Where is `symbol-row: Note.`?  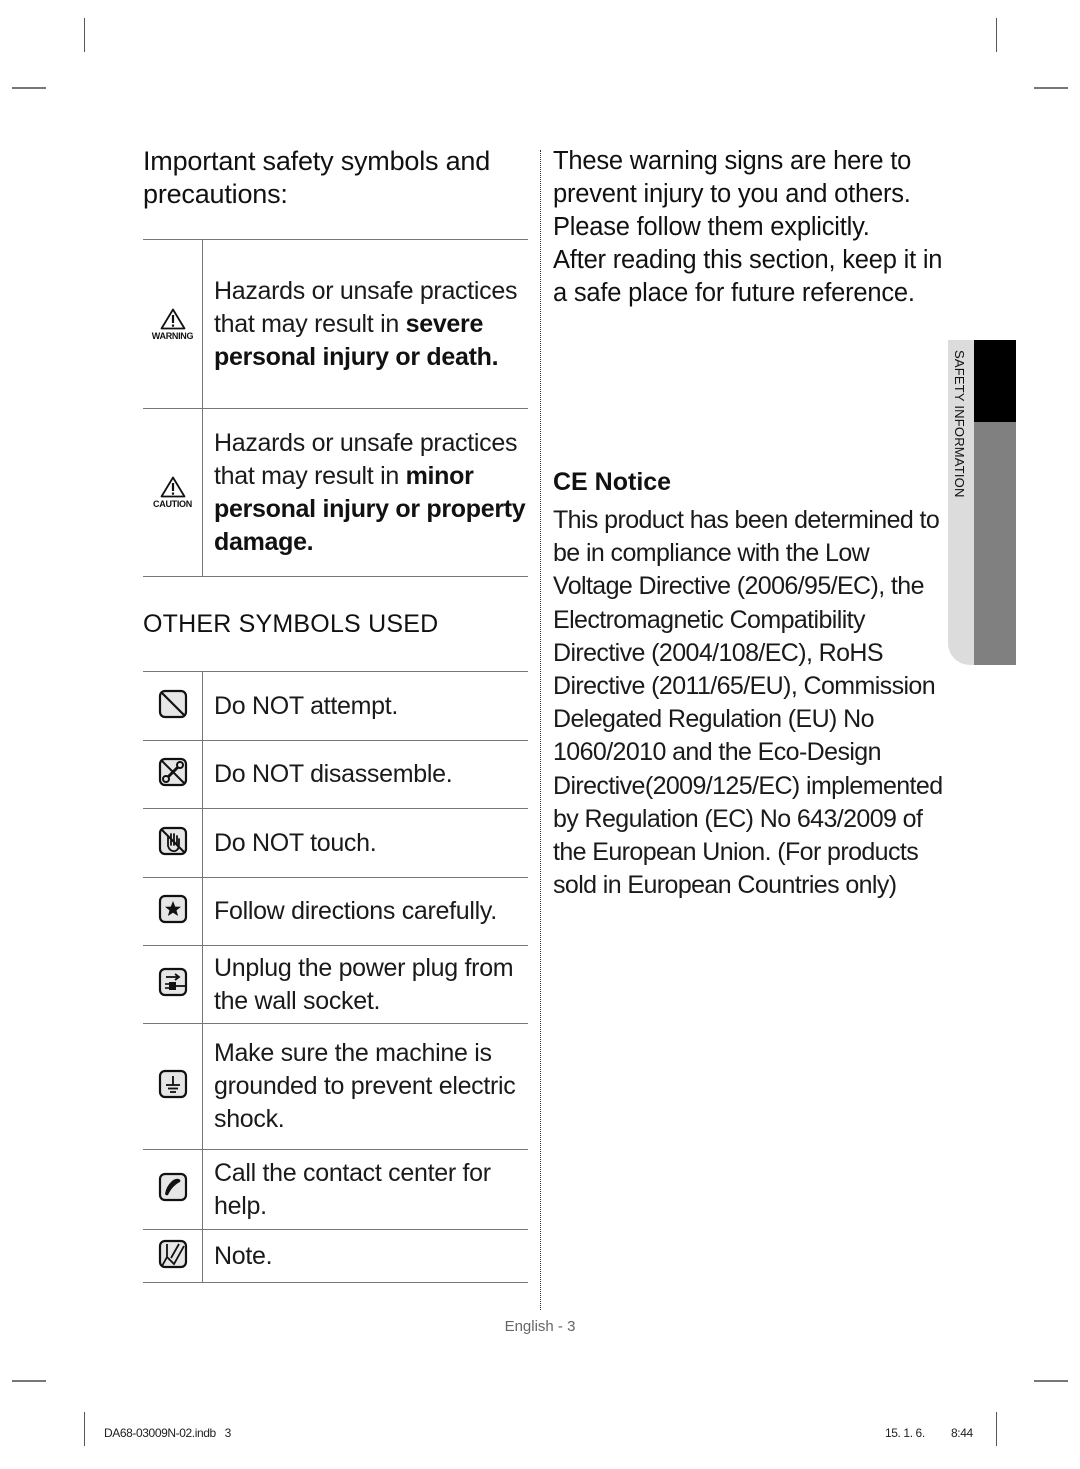
symbol-row: Note. is located at coordinates (335, 1256).